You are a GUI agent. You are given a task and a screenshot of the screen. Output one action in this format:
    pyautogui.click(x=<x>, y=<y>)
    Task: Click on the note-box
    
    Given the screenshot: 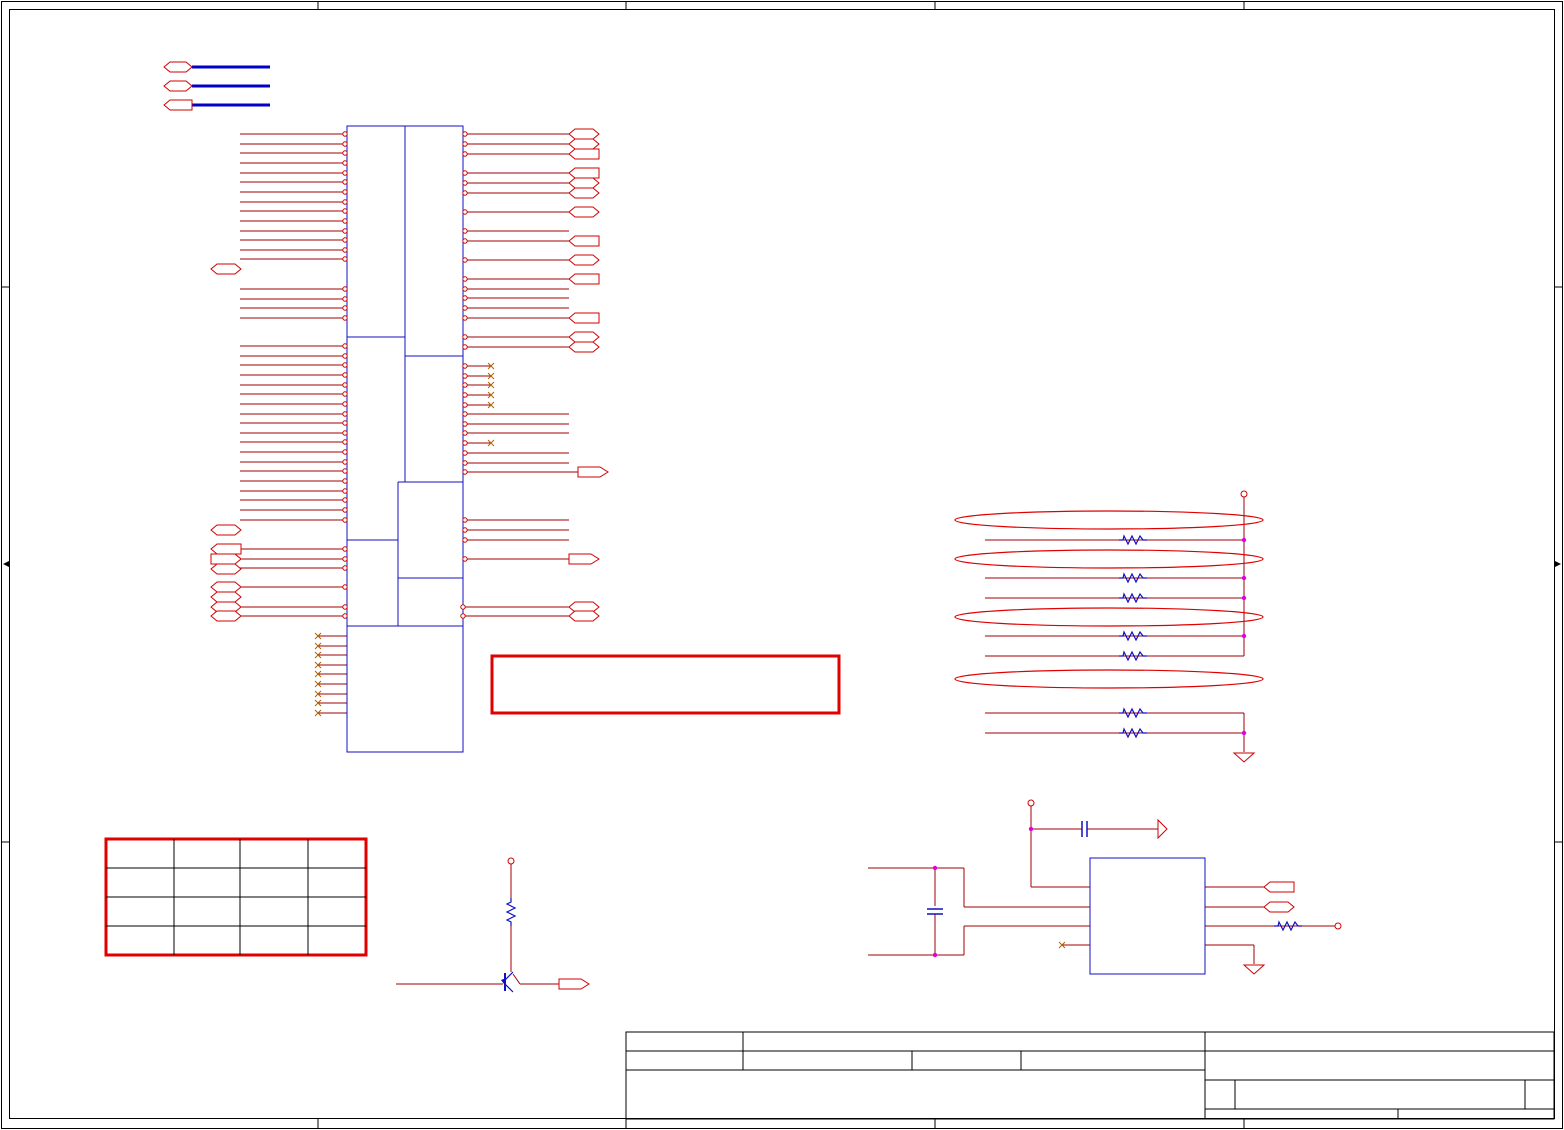 What is the action you would take?
    pyautogui.click(x=665, y=684)
    